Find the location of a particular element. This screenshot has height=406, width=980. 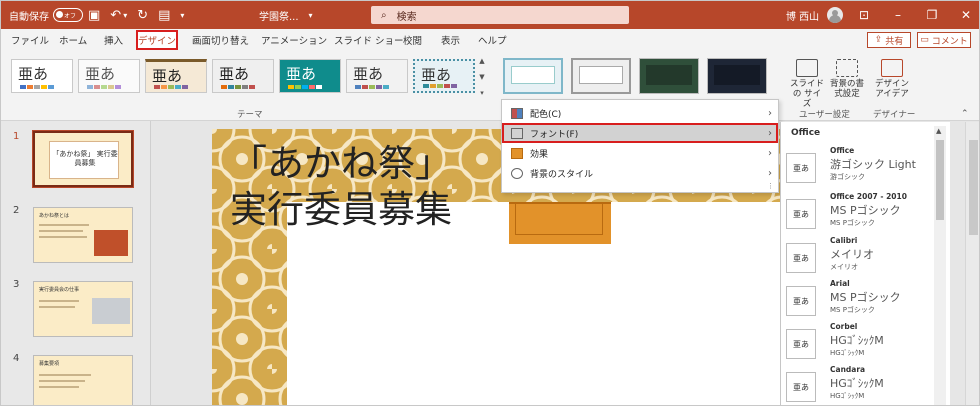

menu-item-effects: 効果 › is located at coordinates (640, 153).